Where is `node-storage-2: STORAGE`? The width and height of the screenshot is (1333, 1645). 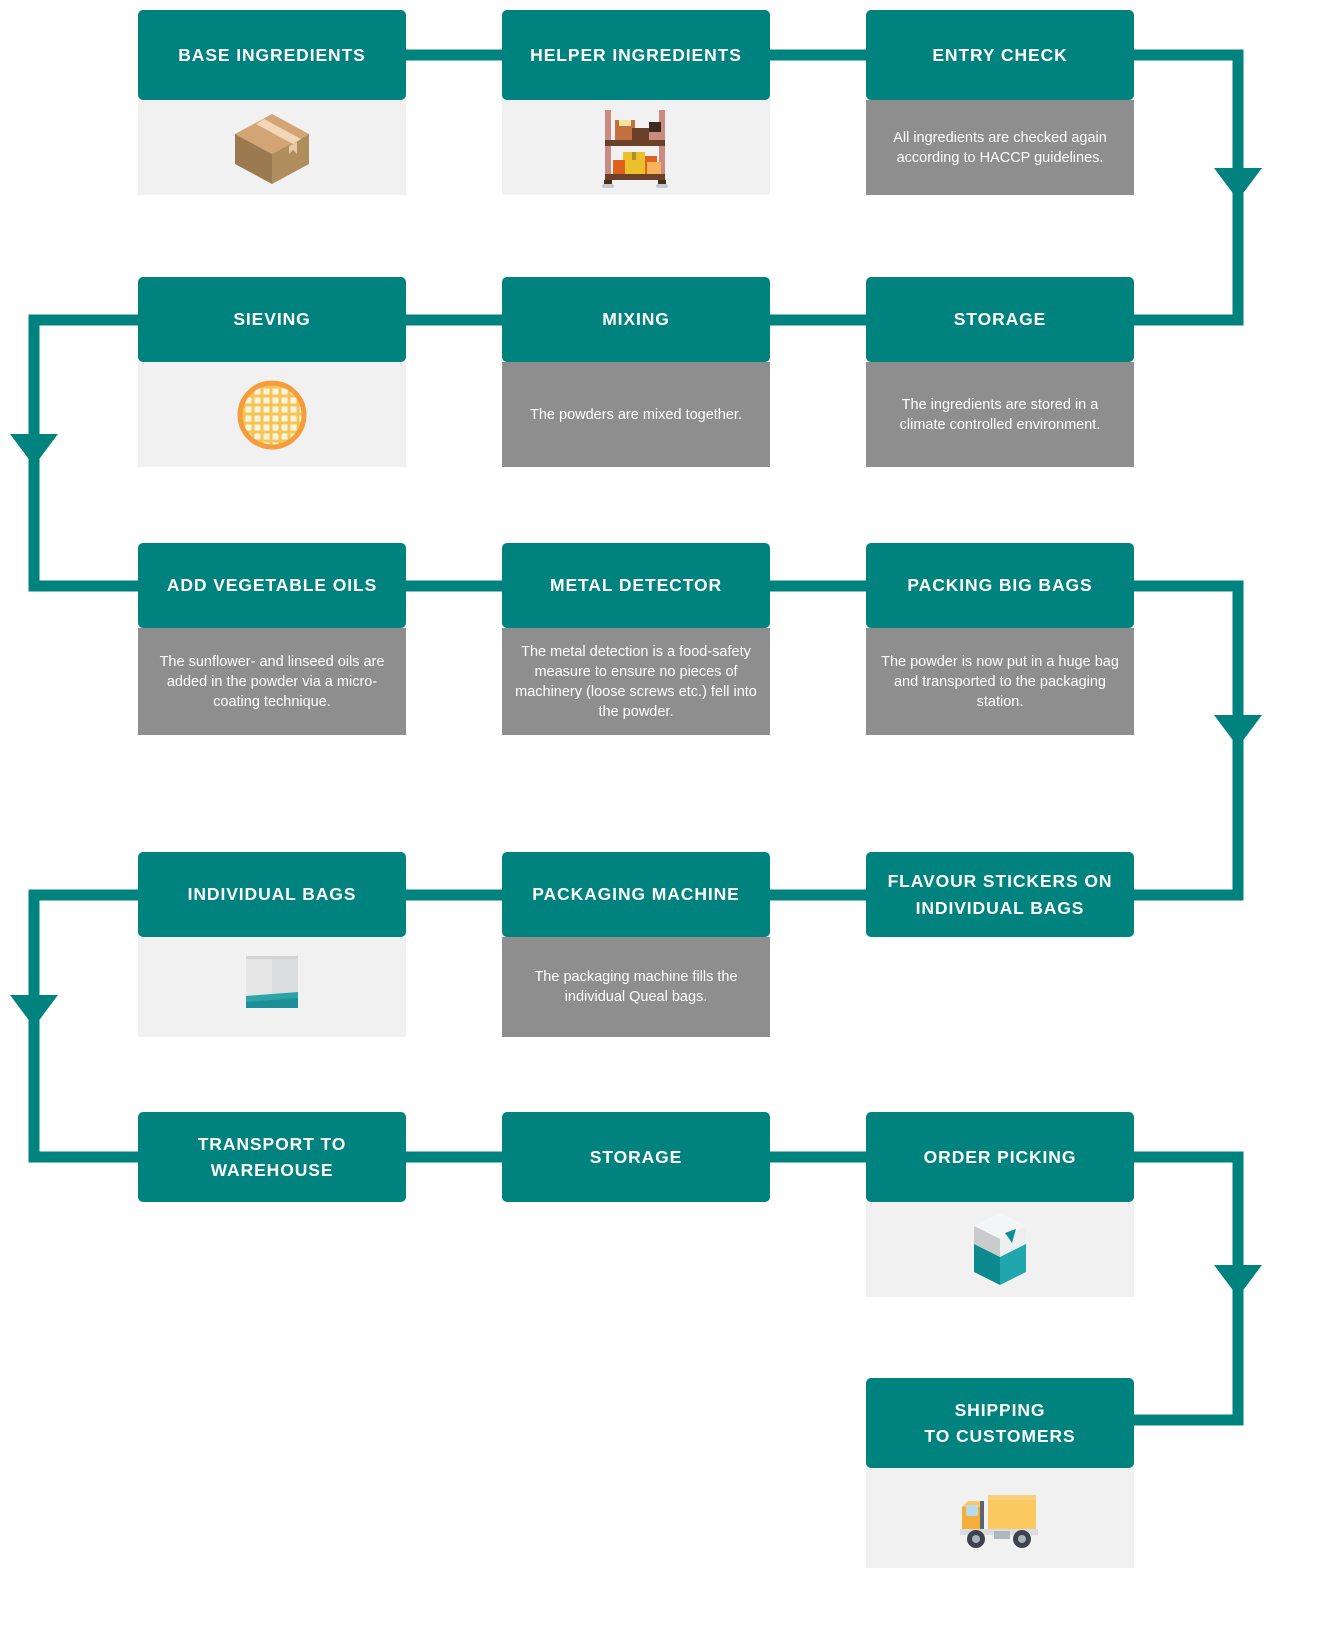 node-storage-2: STORAGE is located at coordinates (636, 1157).